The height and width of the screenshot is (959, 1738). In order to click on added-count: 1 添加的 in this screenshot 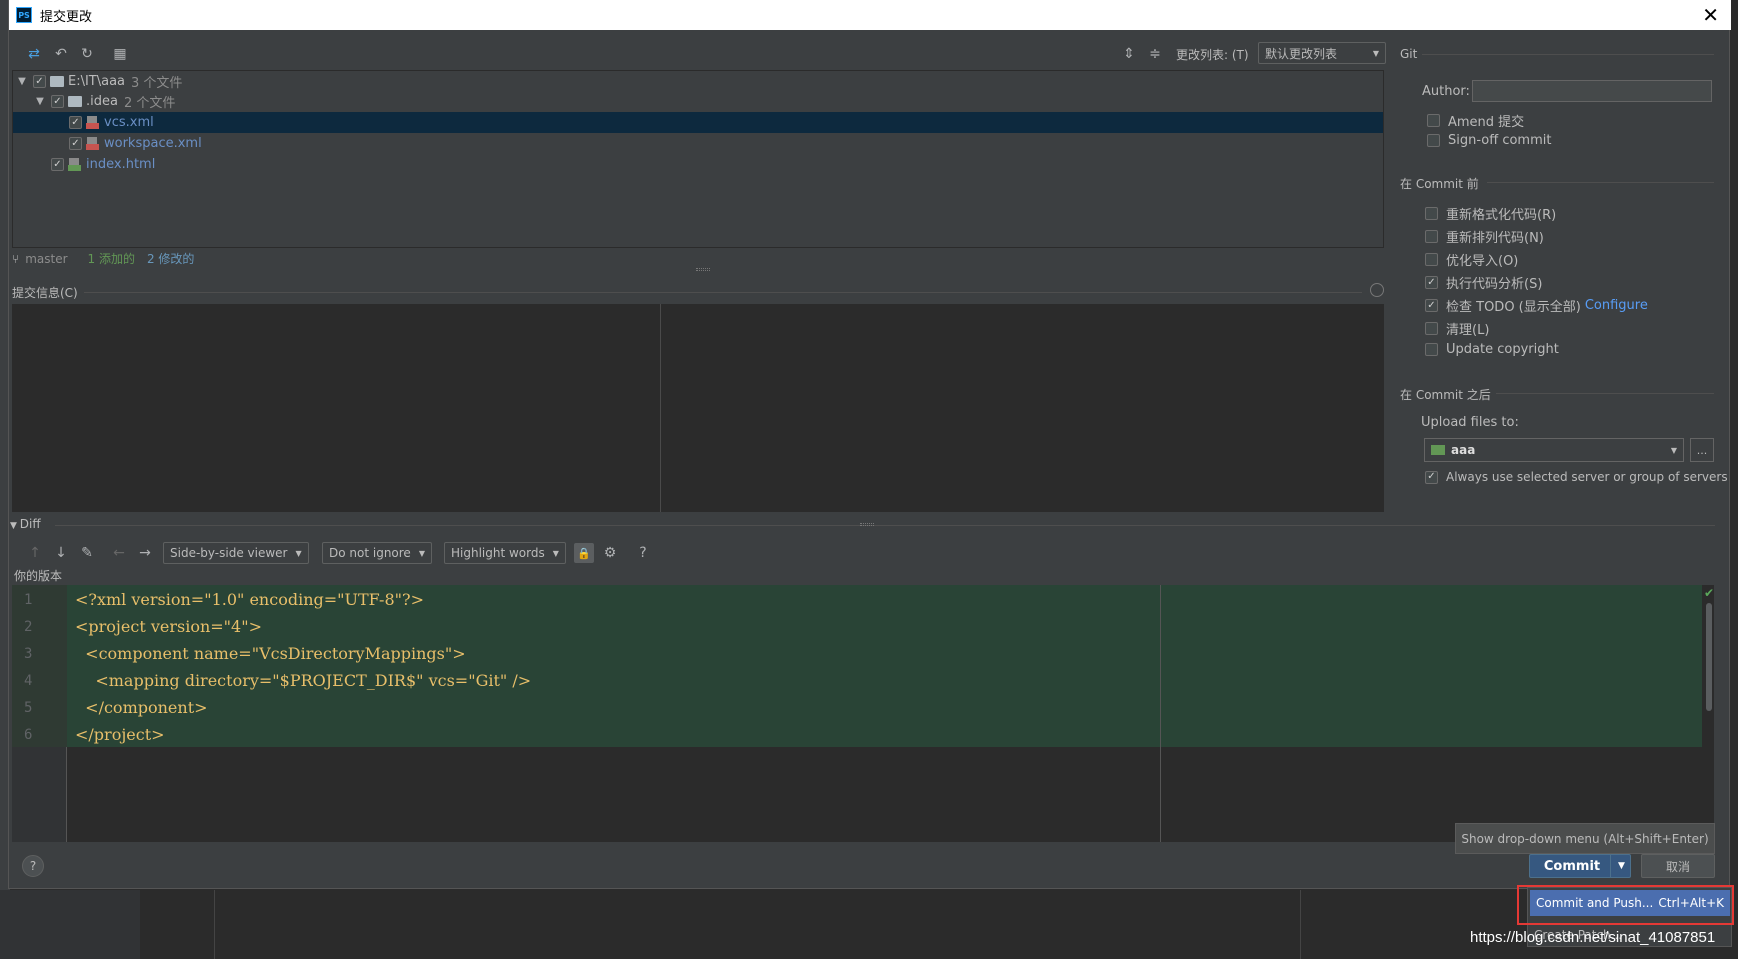, I will do `click(111, 258)`.